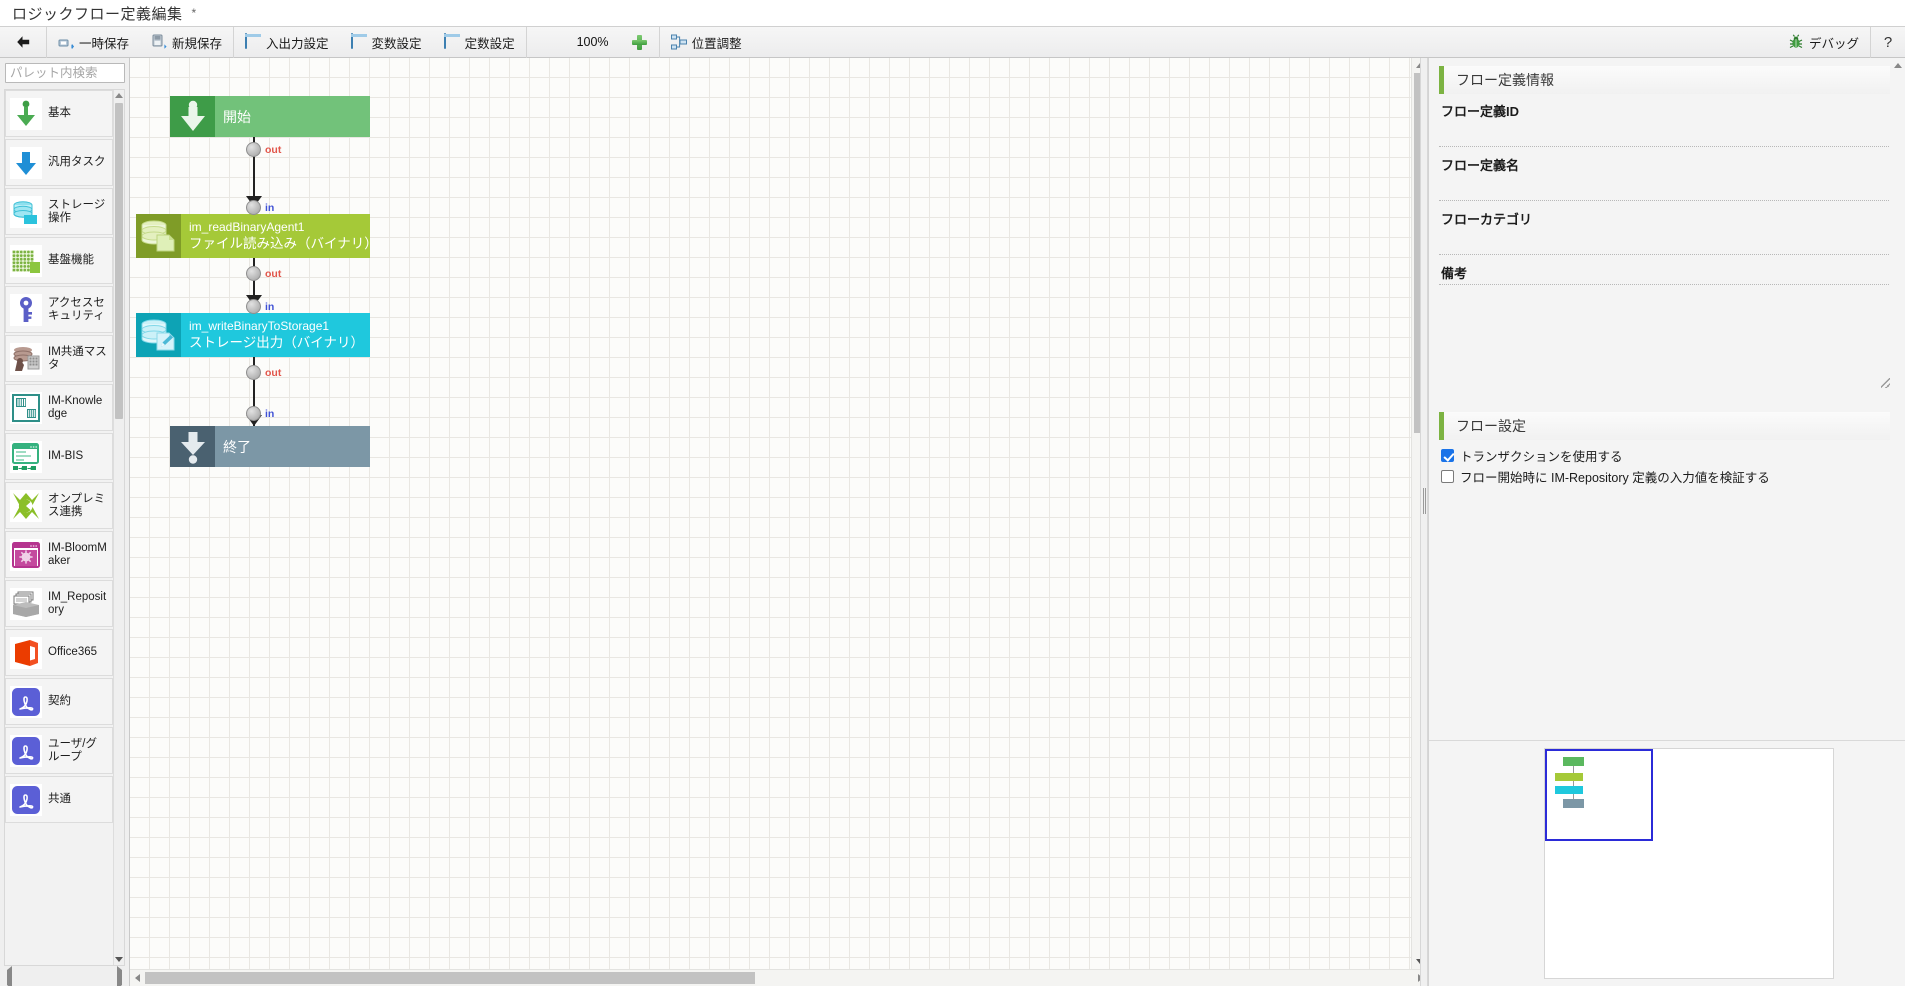 The image size is (1905, 986). Describe the element at coordinates (119, 959) in the screenshot. I see `palette-scroll-down-arrow` at that location.